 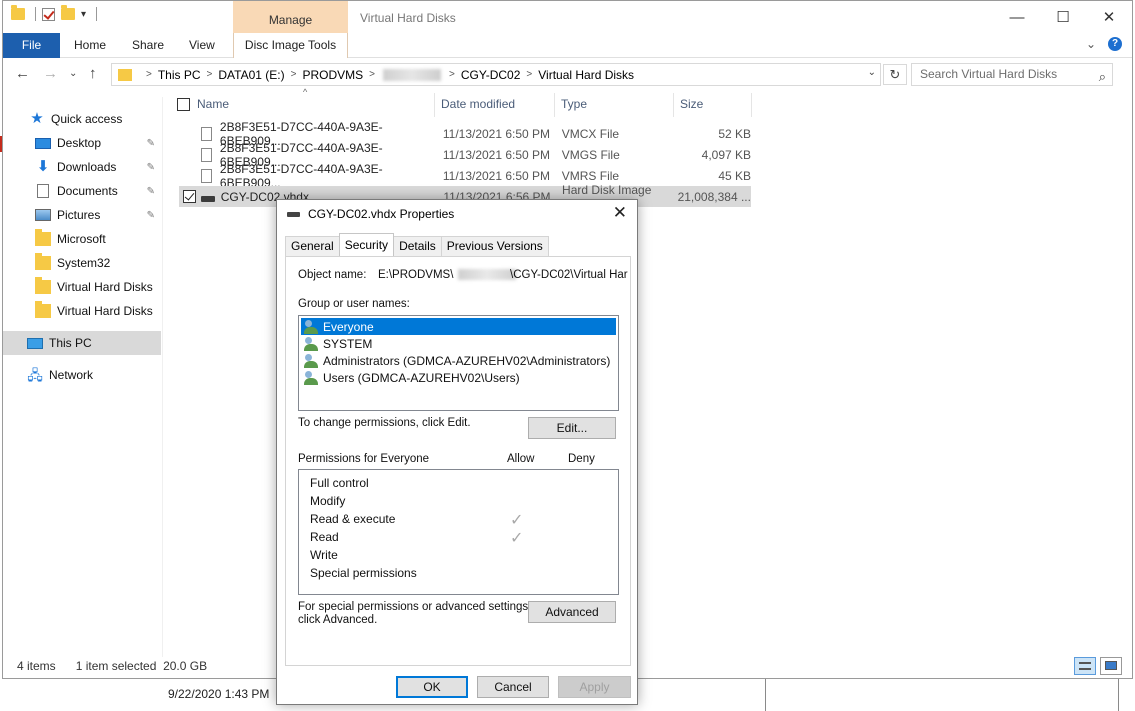 I want to click on properties-icon, so click(x=48, y=14).